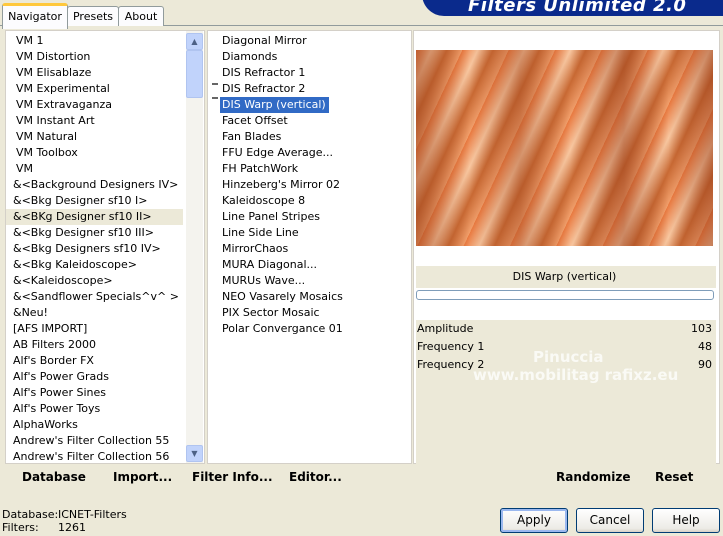  Describe the element at coordinates (263, 41) in the screenshot. I see `filter-item: Diagonal Mirror` at that location.